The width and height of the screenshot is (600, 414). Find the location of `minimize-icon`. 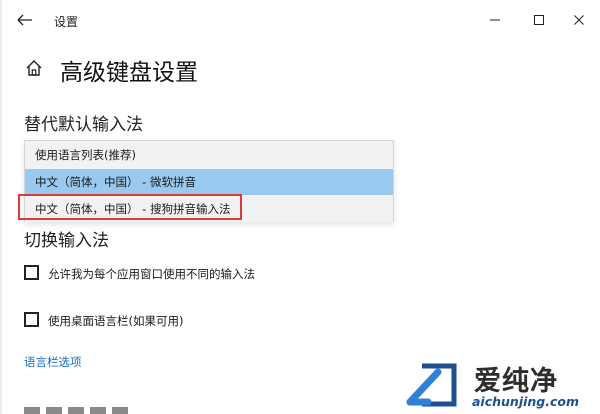

minimize-icon is located at coordinates (495, 20).